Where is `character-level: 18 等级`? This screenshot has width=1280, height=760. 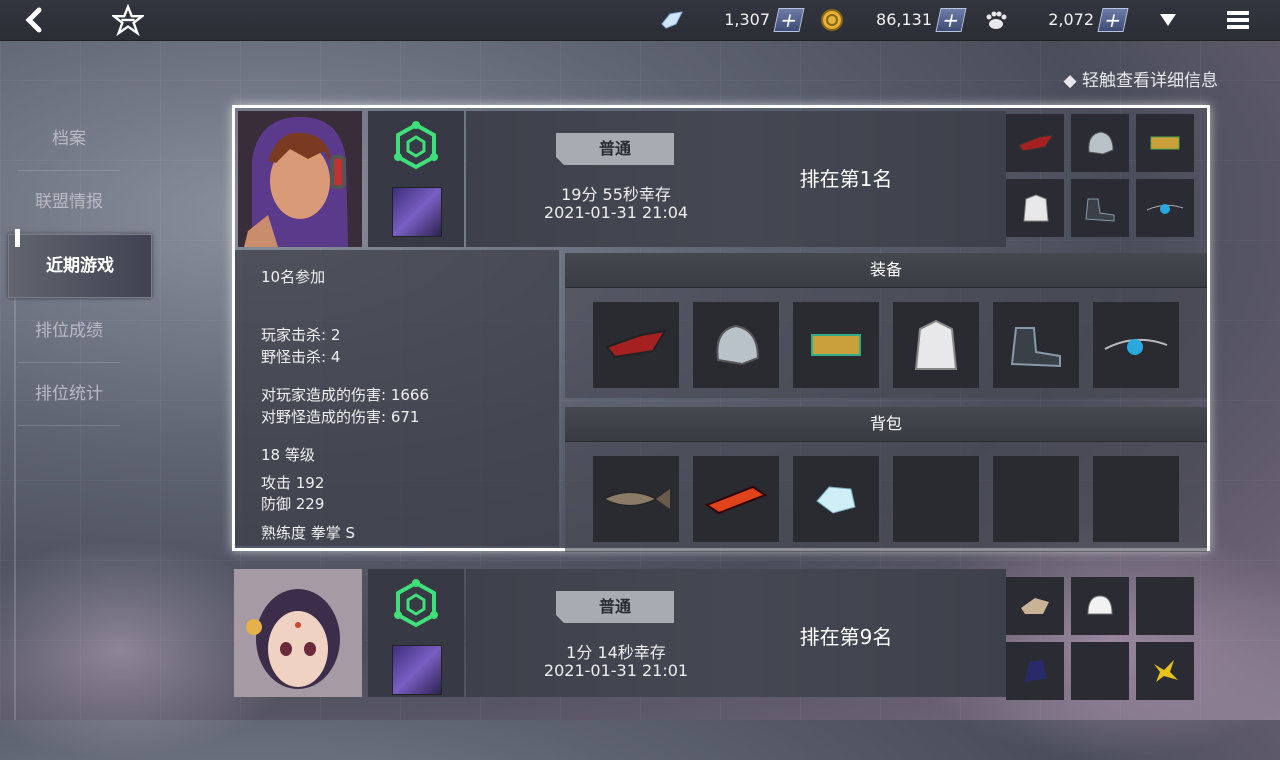 character-level: 18 等级 is located at coordinates (288, 455).